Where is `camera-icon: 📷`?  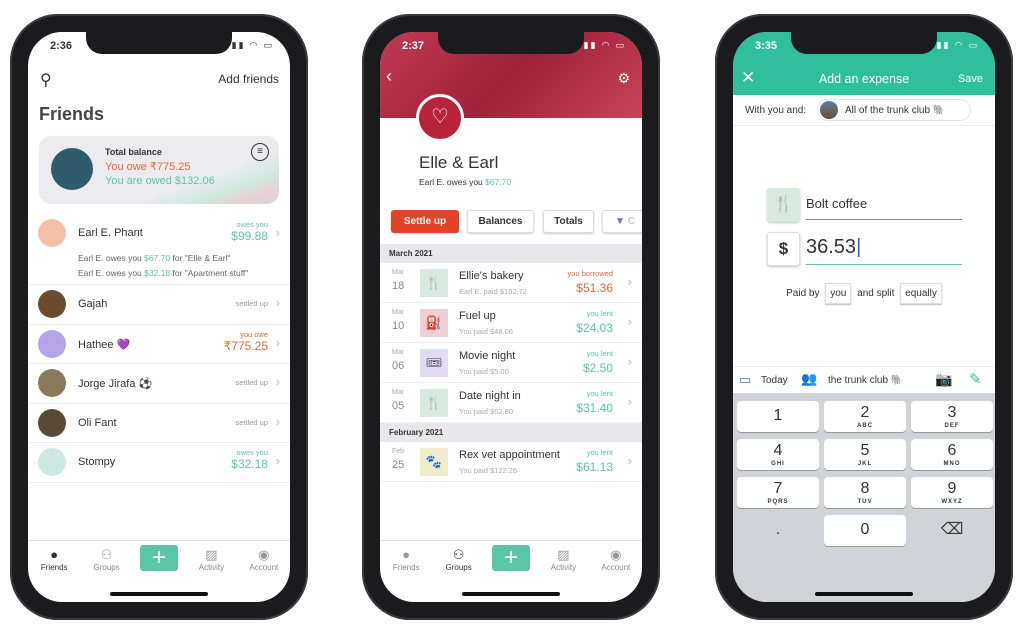 camera-icon: 📷 is located at coordinates (943, 379).